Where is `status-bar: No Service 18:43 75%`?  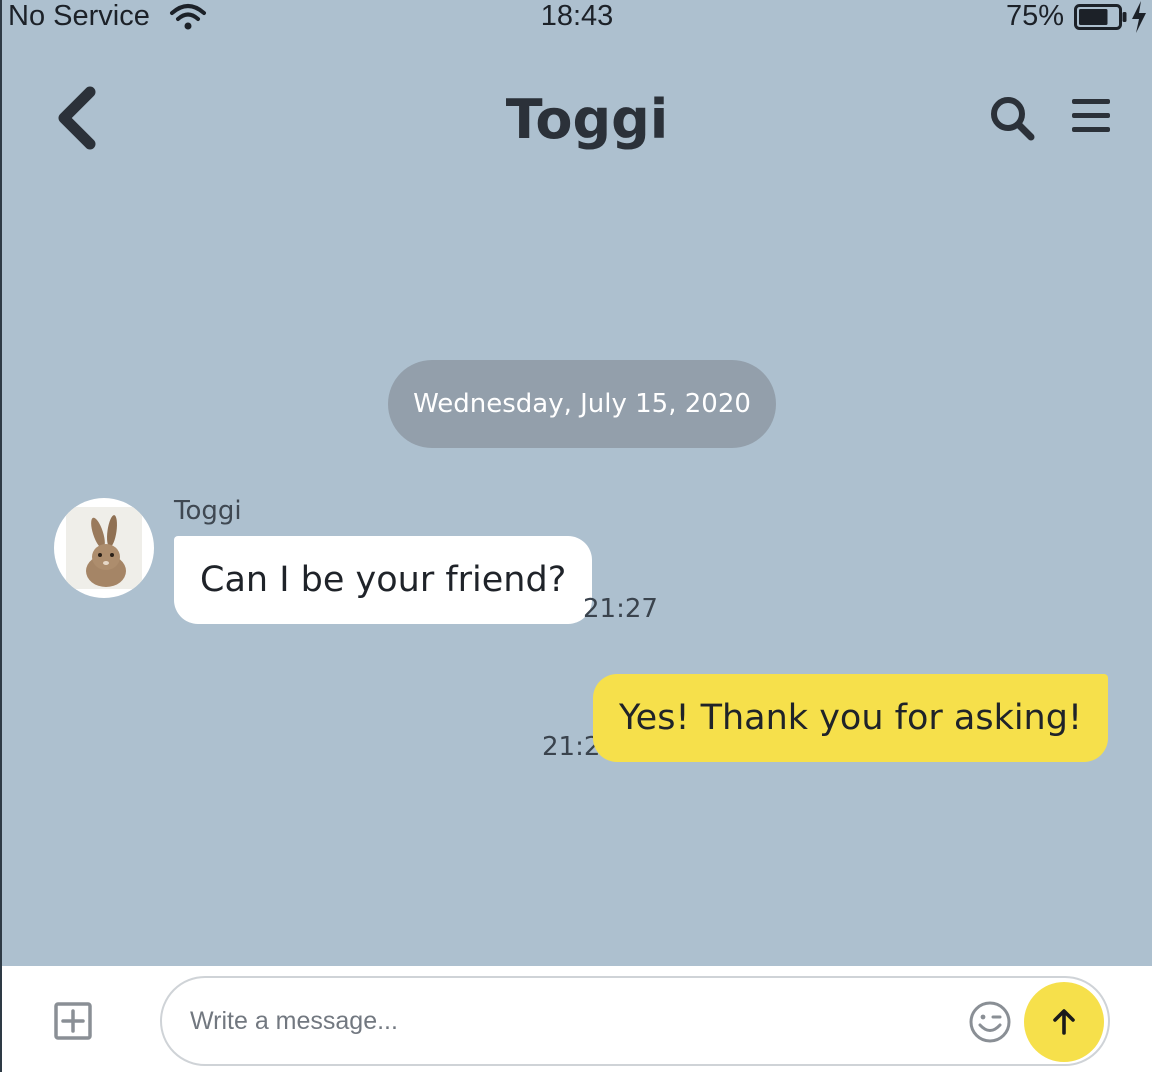 status-bar: No Service 18:43 75% is located at coordinates (577, 20).